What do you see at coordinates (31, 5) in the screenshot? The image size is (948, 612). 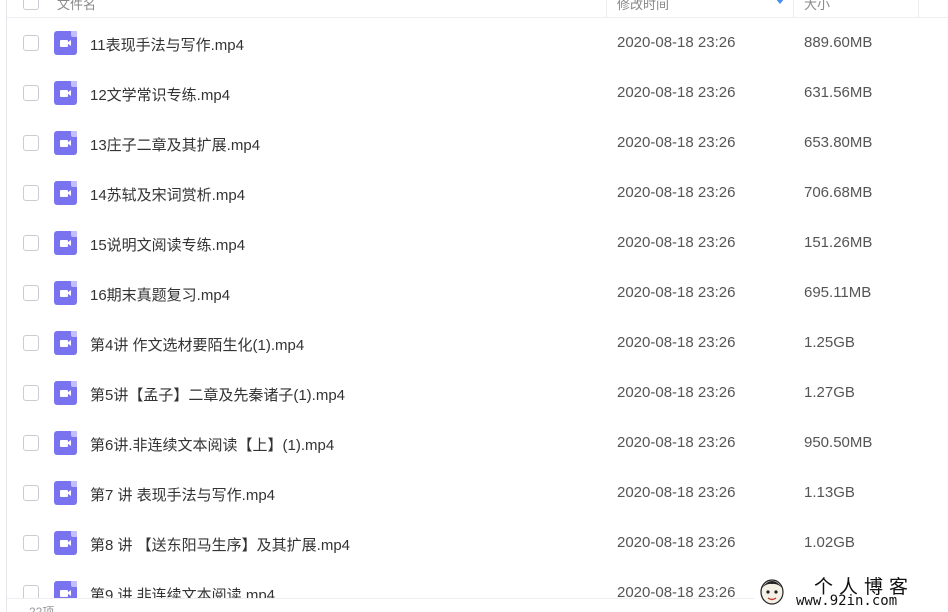 I see `select-all-checkbox` at bounding box center [31, 5].